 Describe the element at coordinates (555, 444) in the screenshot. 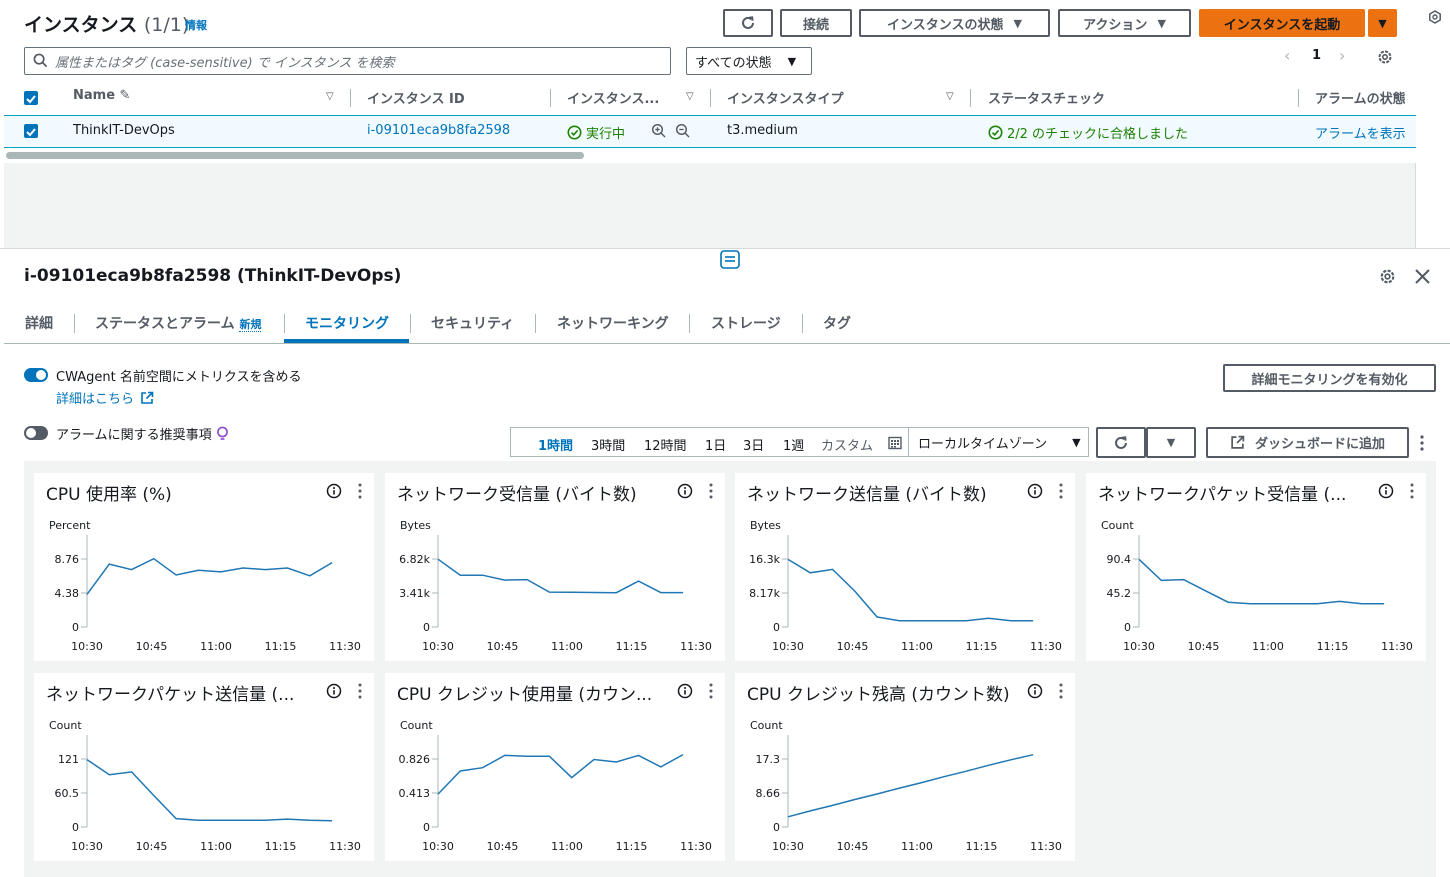

I see `range-1h: 1時間` at that location.